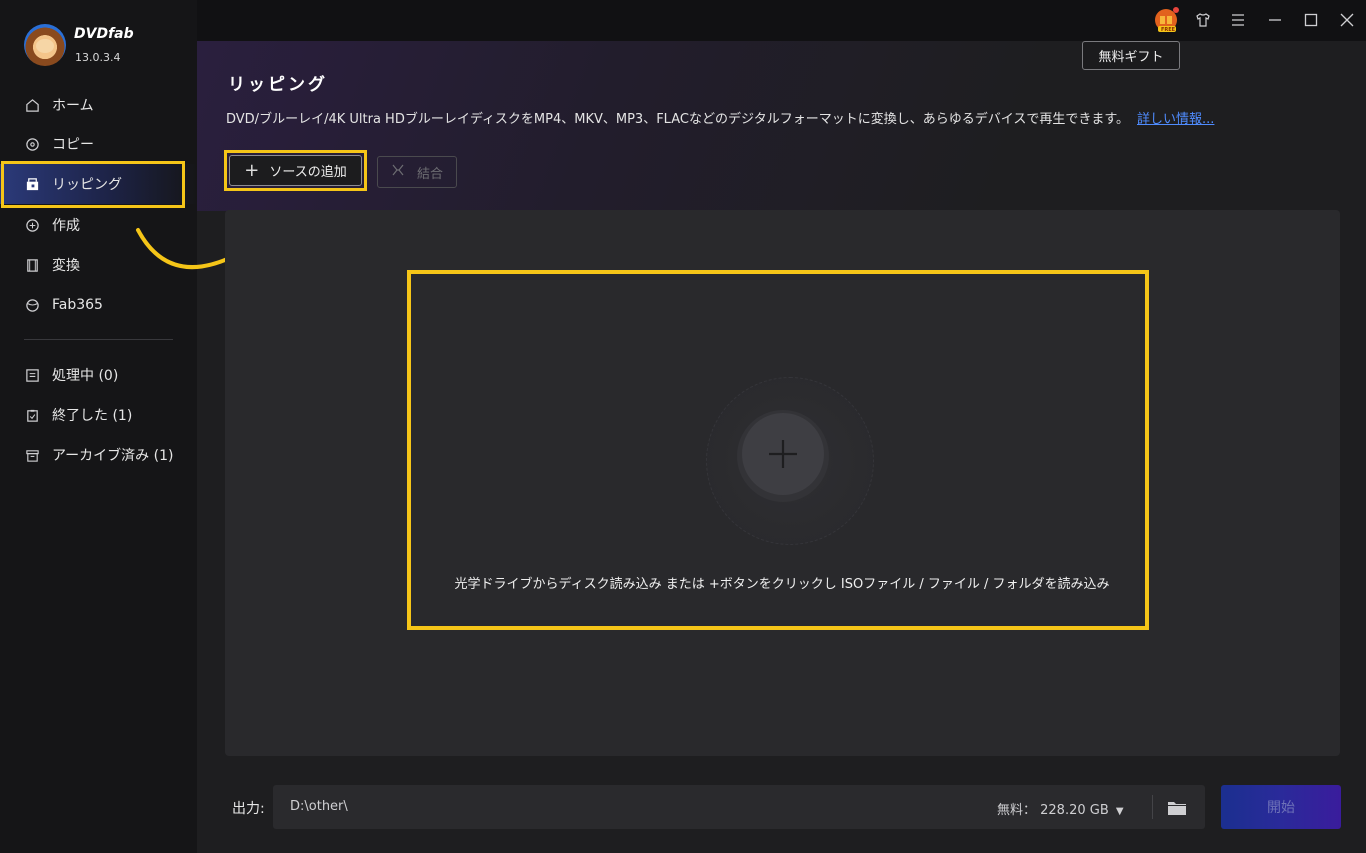 The image size is (1366, 853). I want to click on dvdfab-logo, so click(45, 45).